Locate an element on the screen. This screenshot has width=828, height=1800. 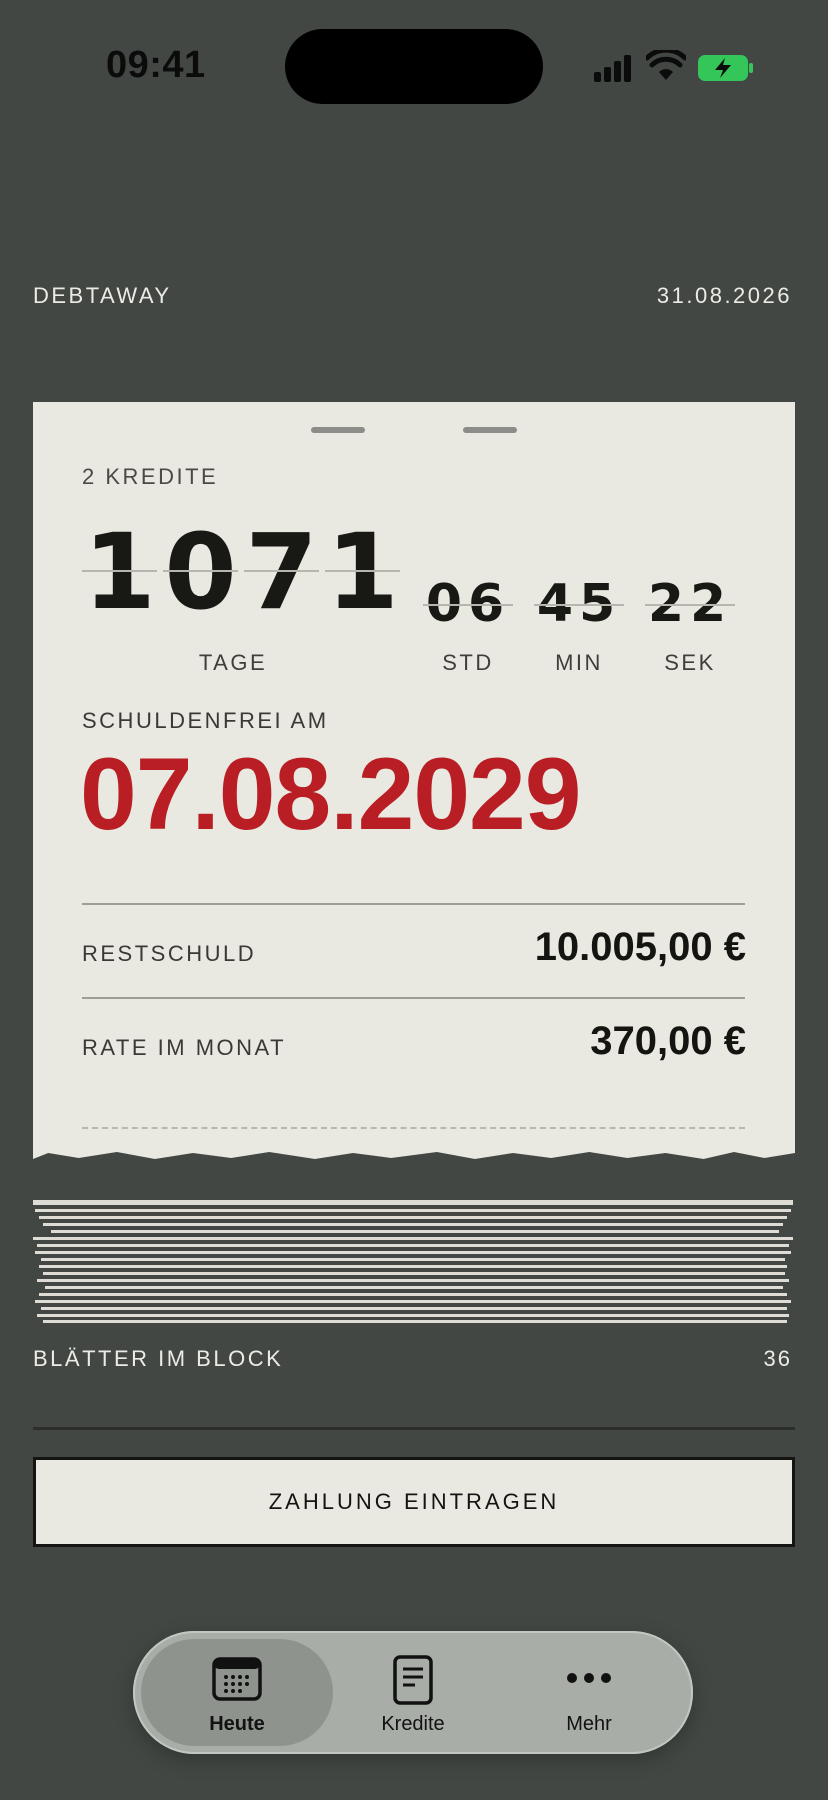
sheet-stack is located at coordinates (414, 1262).